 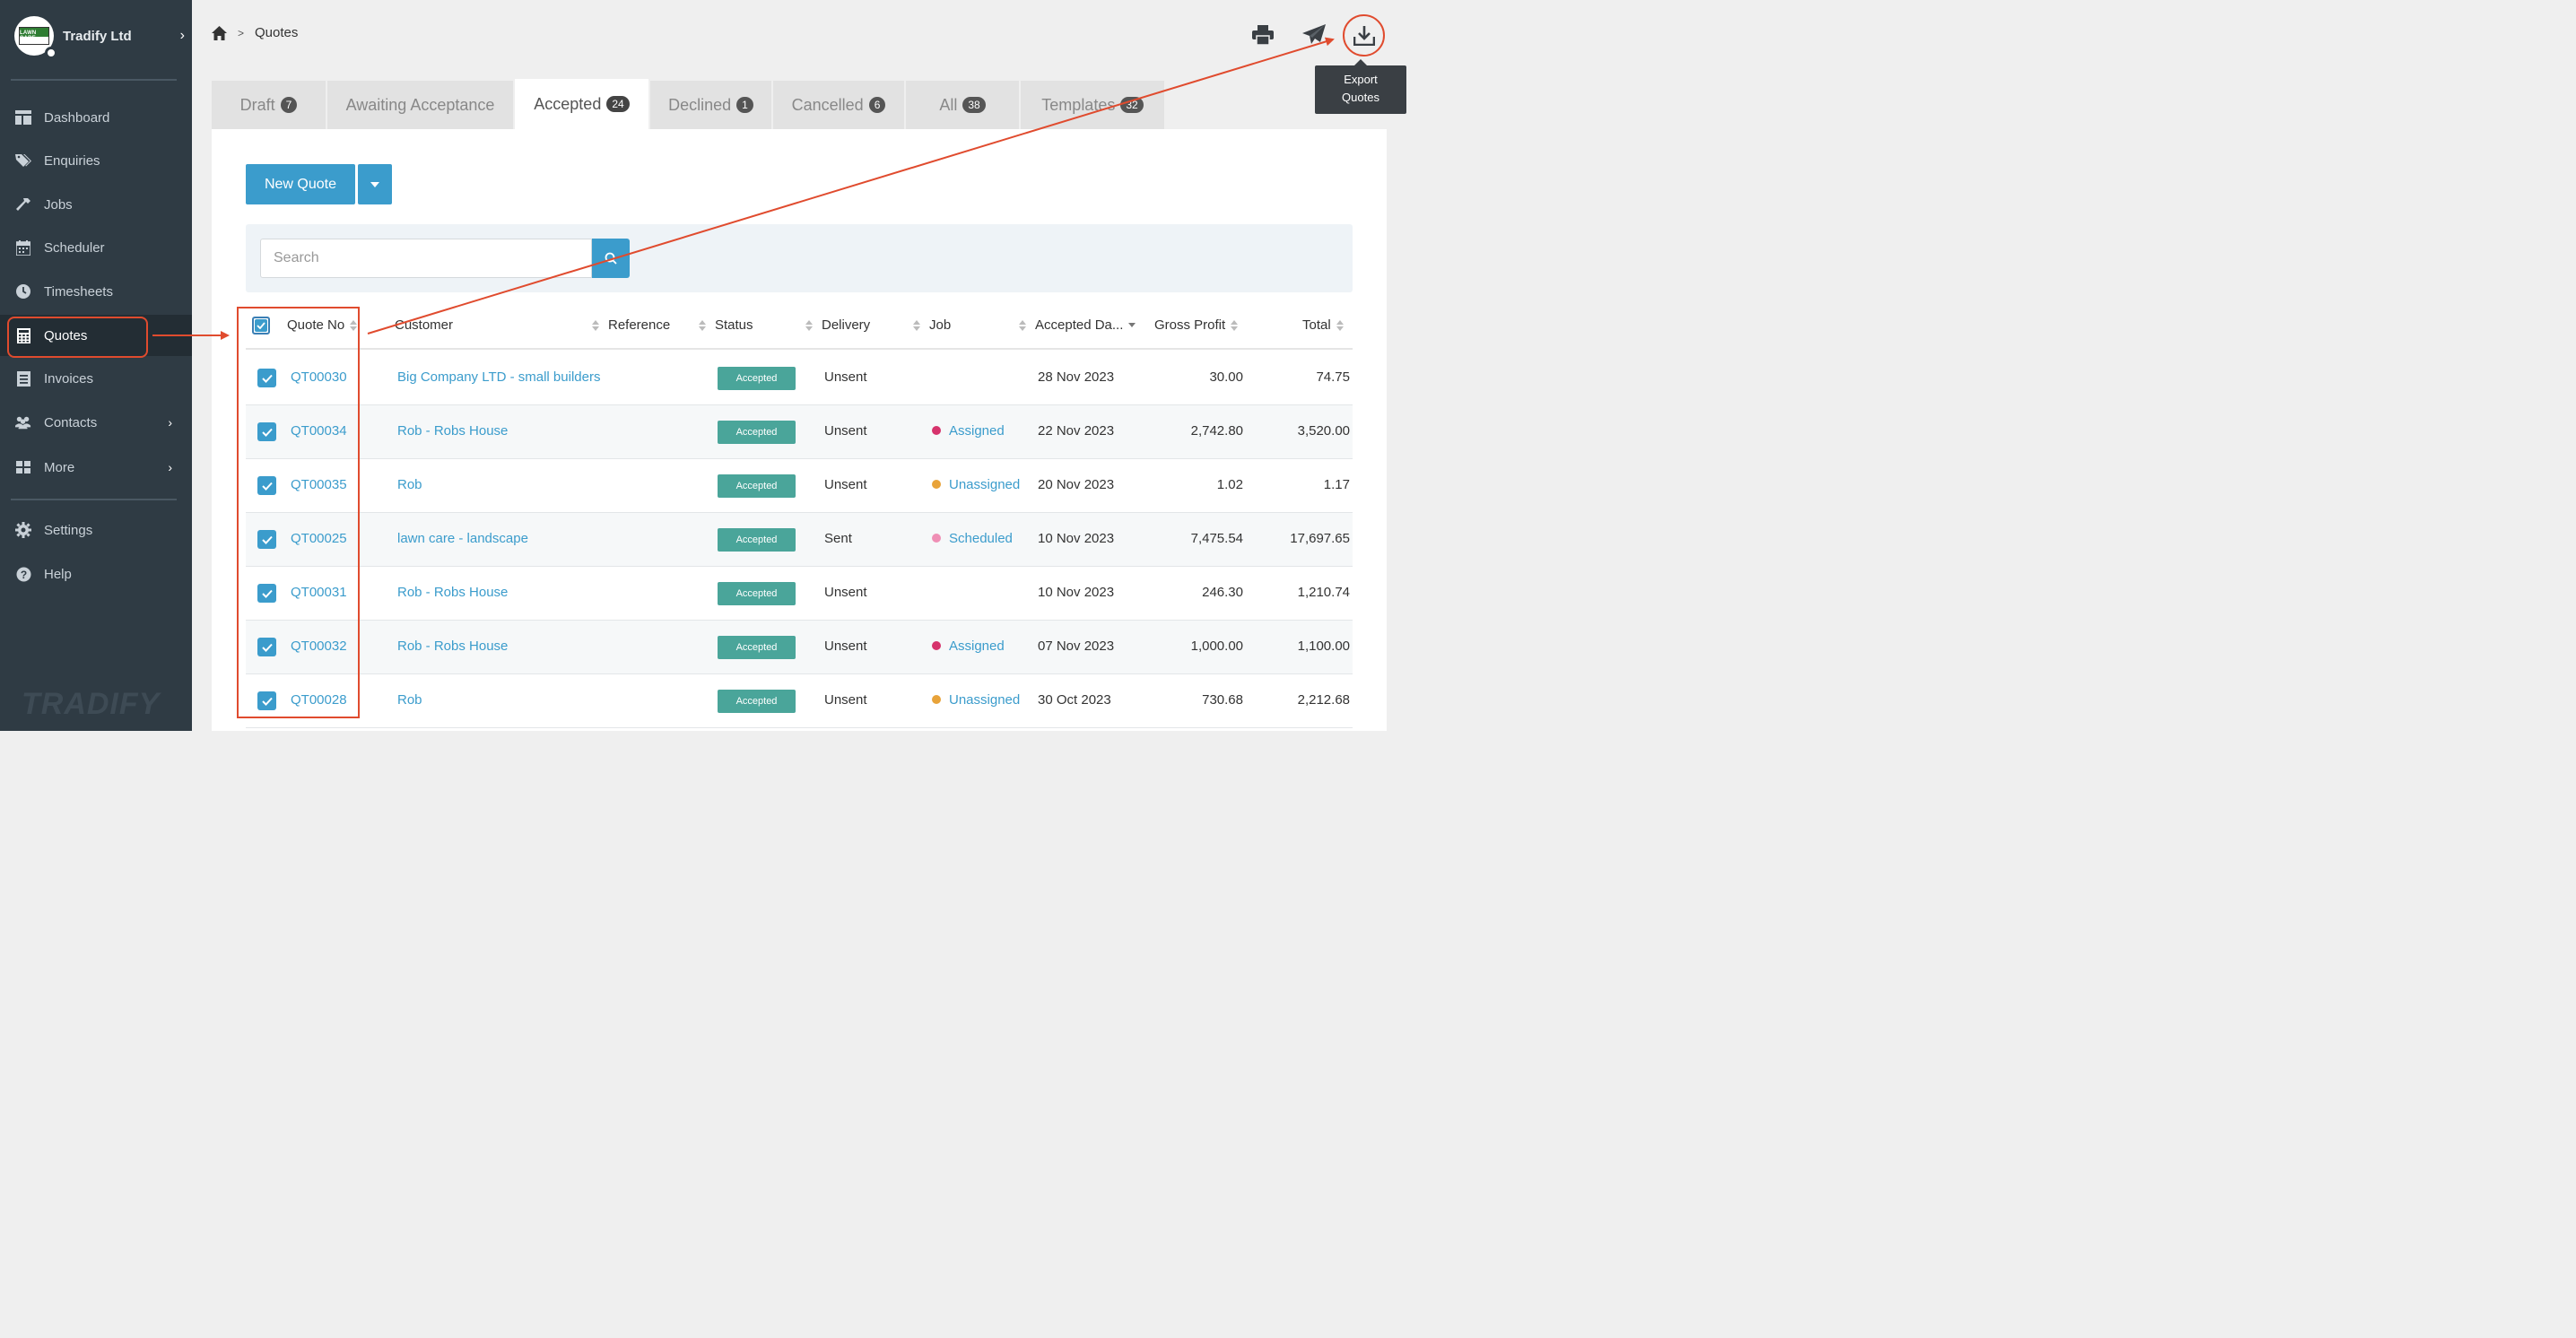 I want to click on tab-all: All 38, so click(x=962, y=105).